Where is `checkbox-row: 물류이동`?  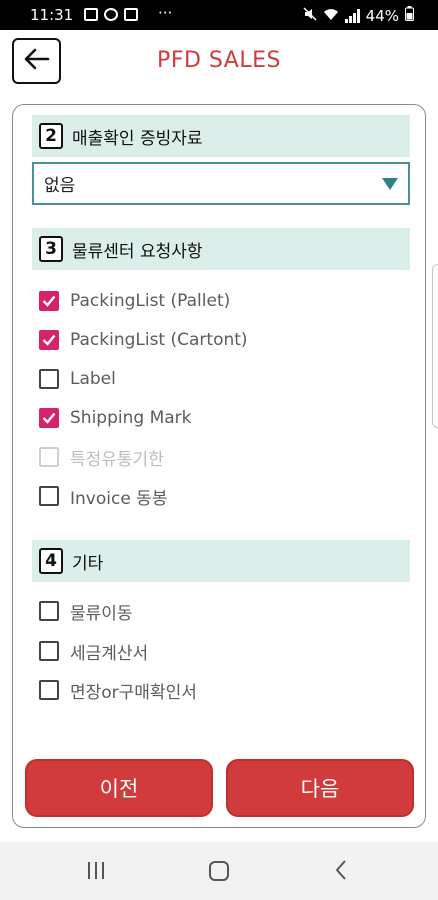
checkbox-row: 물류이동 is located at coordinates (86, 611).